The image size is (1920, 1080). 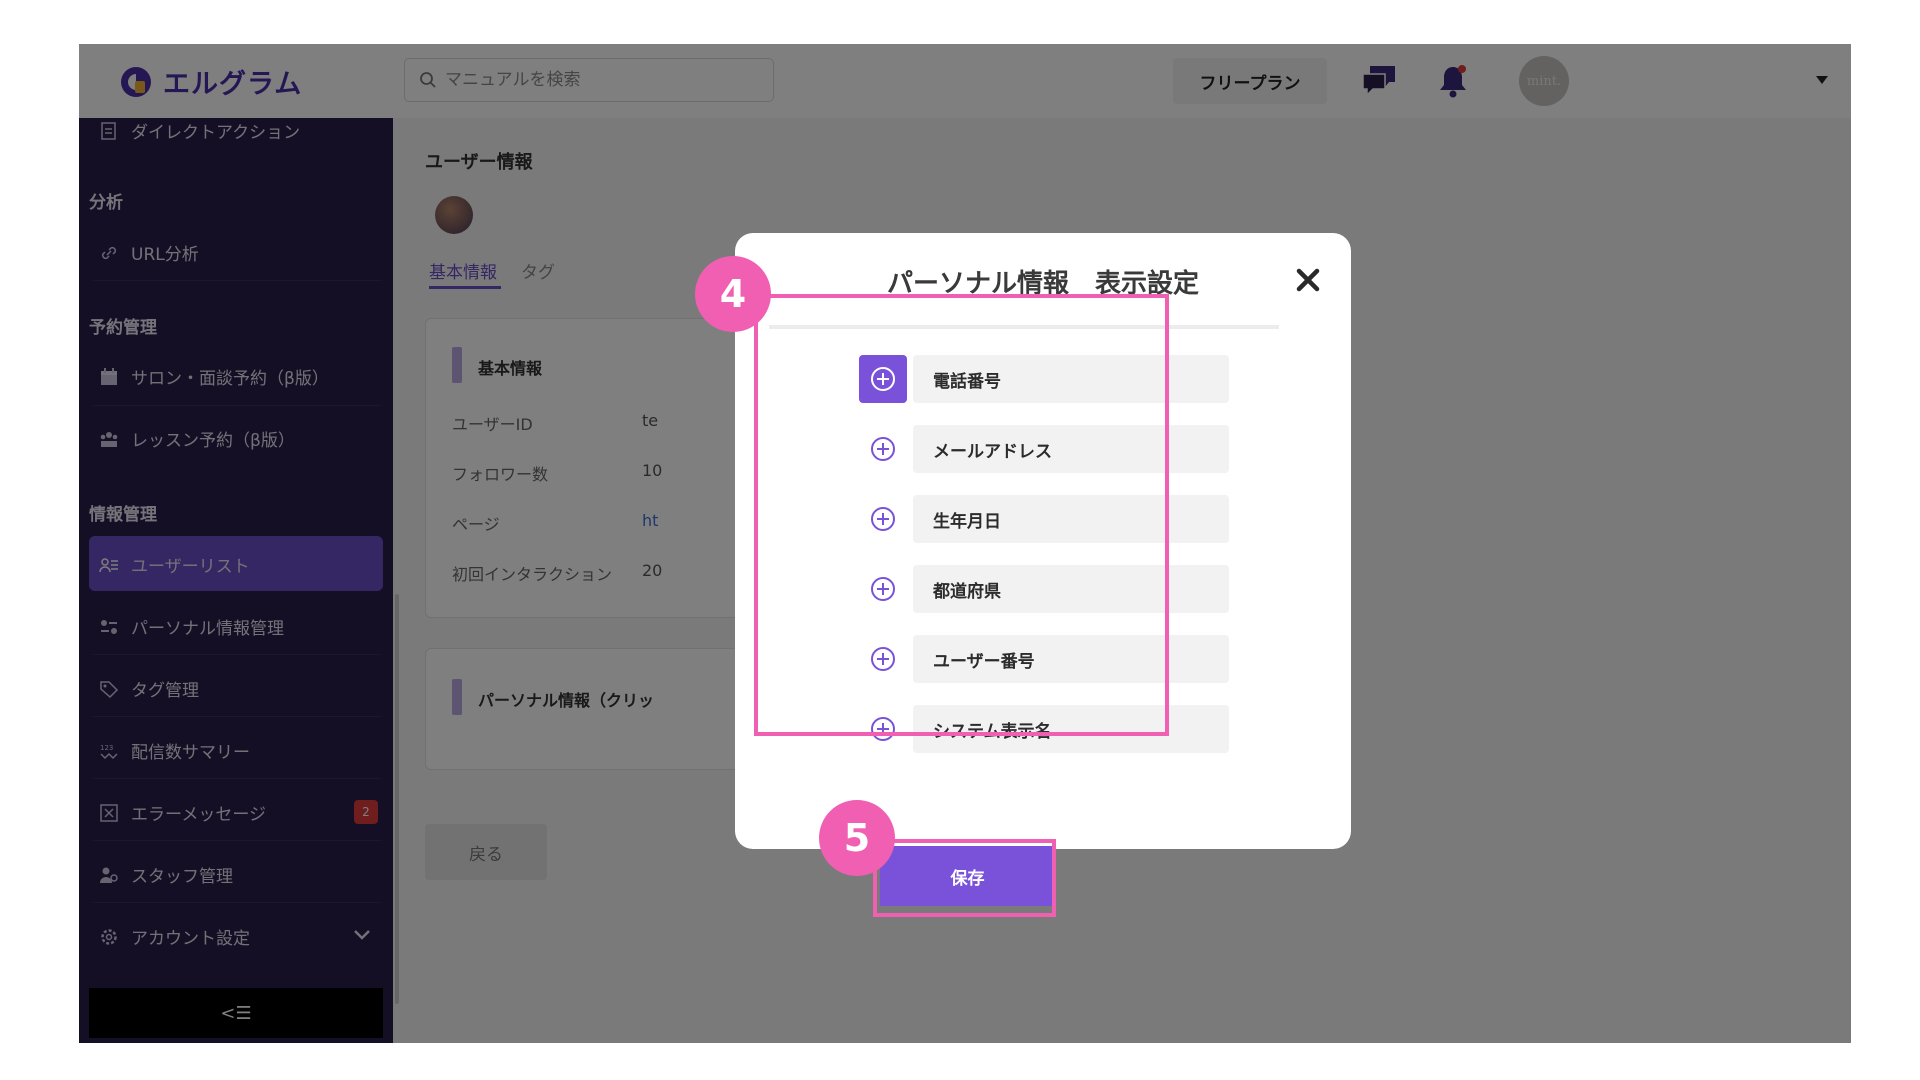 What do you see at coordinates (857, 838) in the screenshot?
I see `annotation-step-badge: 5` at bounding box center [857, 838].